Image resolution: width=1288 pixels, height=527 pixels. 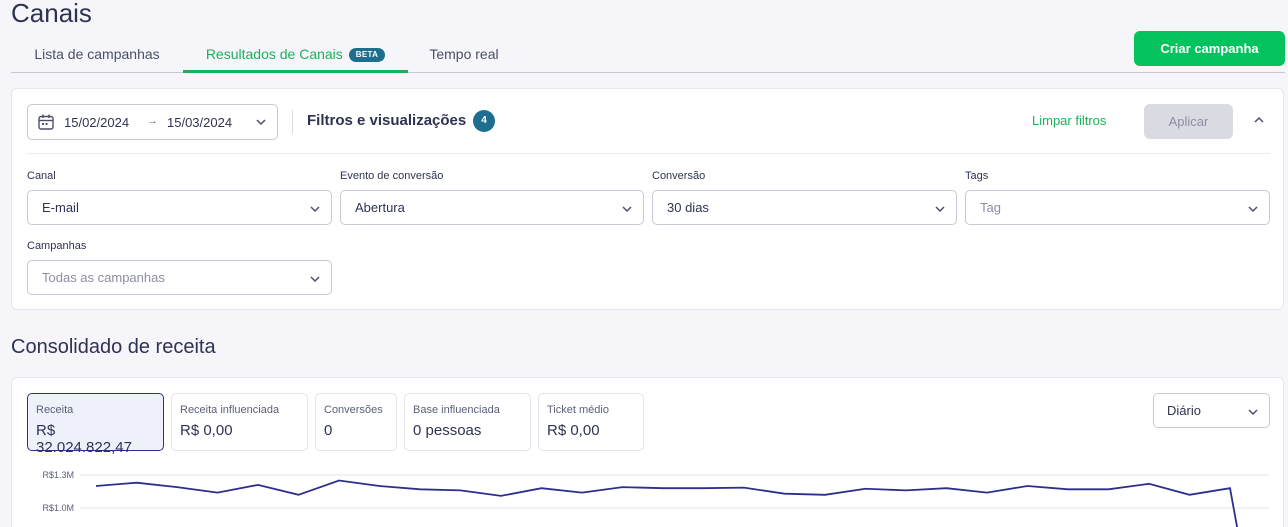 I want to click on calendar-icon, so click(x=46, y=122).